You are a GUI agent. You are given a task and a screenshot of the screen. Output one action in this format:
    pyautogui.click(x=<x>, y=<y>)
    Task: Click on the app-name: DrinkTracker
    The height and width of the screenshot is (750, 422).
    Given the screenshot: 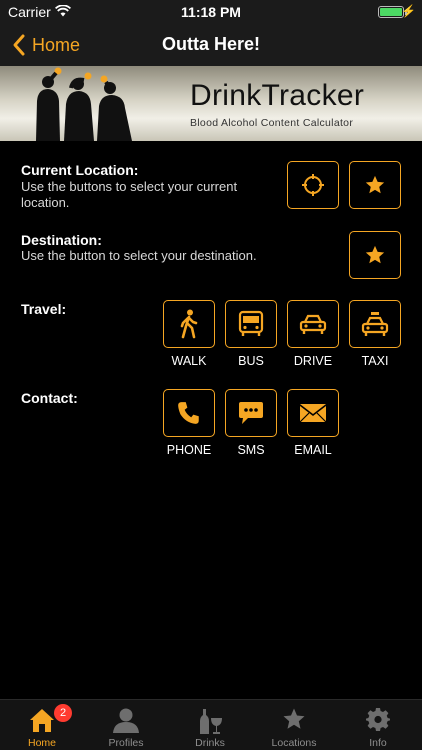 What is the action you would take?
    pyautogui.click(x=277, y=95)
    